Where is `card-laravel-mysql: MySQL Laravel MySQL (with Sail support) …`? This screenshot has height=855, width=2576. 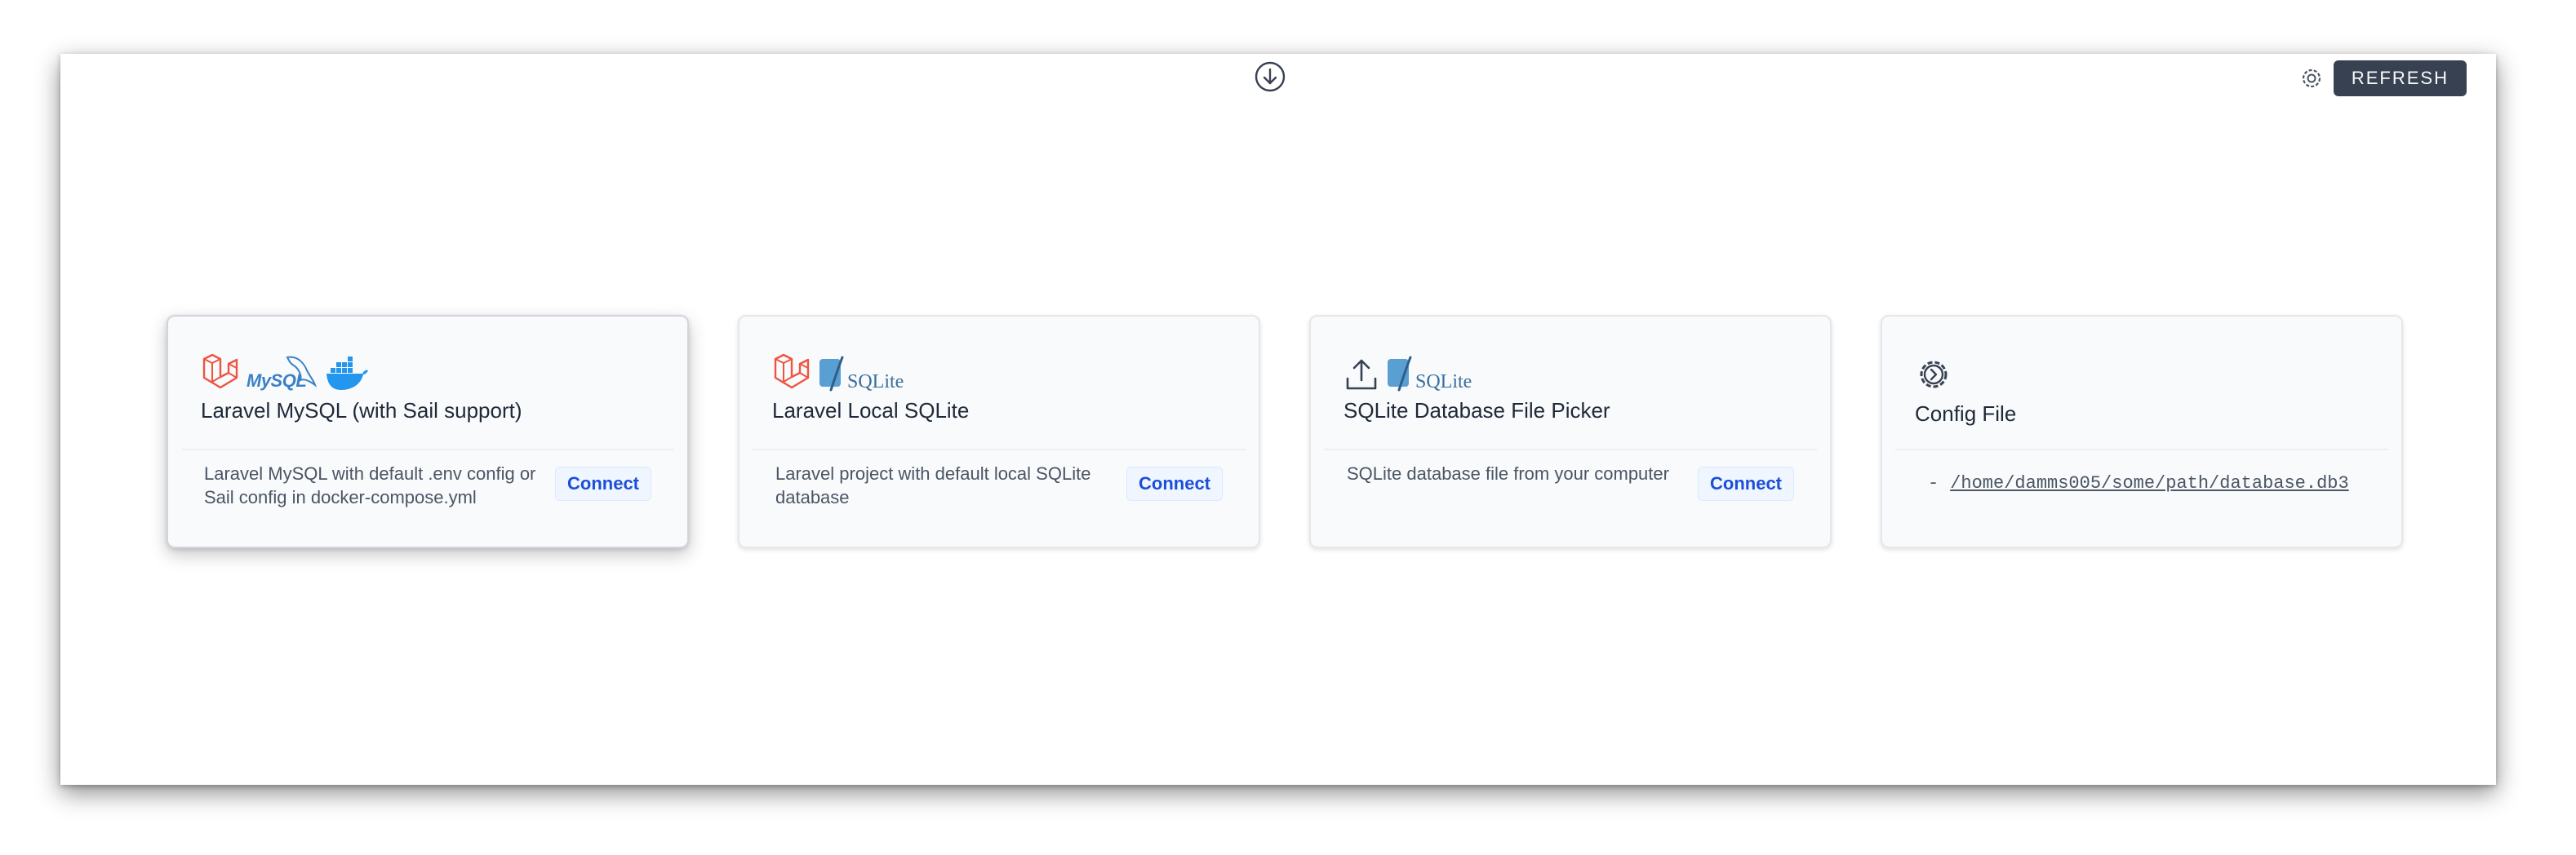
card-laravel-mysql: MySQL Laravel MySQL (with Sail support) … is located at coordinates (428, 432).